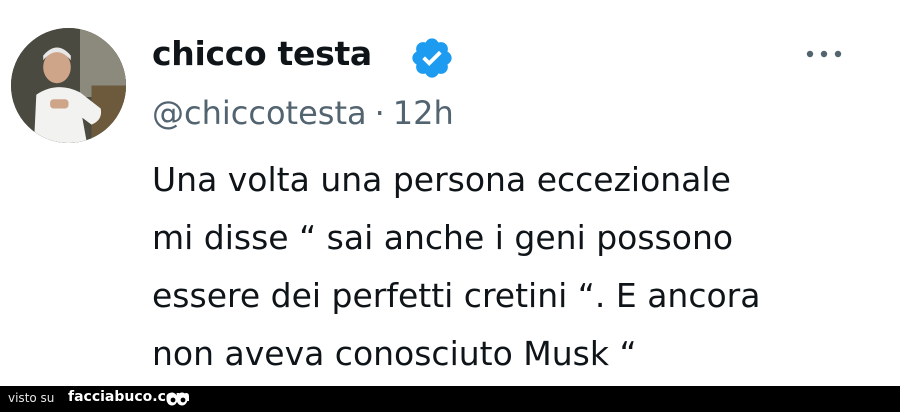 Image resolution: width=900 pixels, height=412 pixels. What do you see at coordinates (262, 53) in the screenshot?
I see `author-name: chicco testa` at bounding box center [262, 53].